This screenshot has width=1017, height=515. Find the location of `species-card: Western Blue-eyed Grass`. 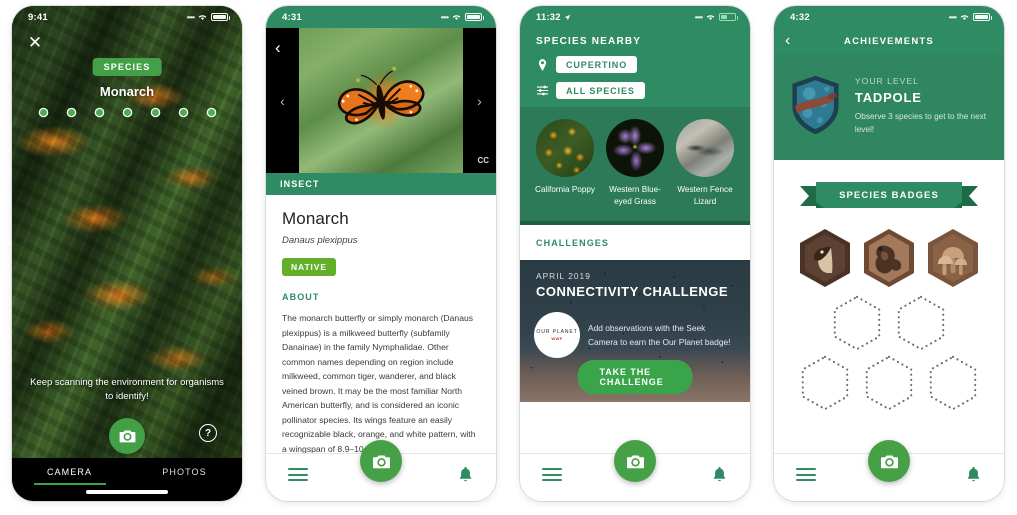

species-card: Western Blue-eyed Grass is located at coordinates (635, 163).